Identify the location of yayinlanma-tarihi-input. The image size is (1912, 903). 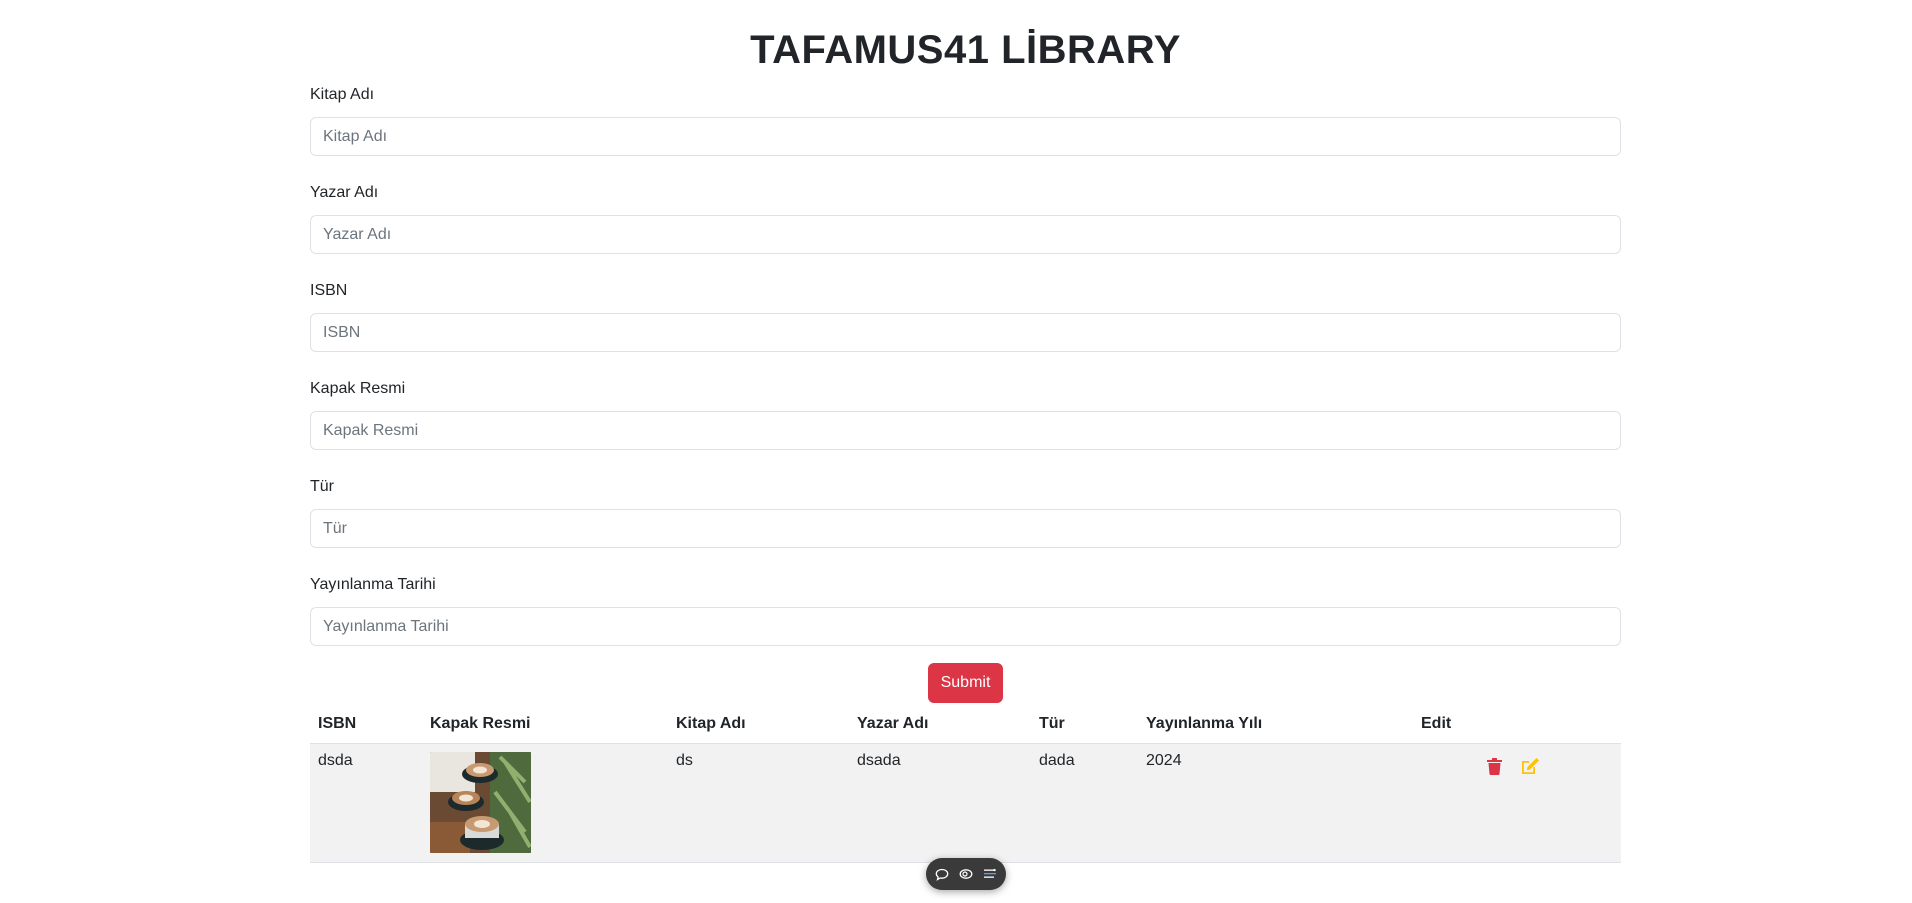
(965, 626).